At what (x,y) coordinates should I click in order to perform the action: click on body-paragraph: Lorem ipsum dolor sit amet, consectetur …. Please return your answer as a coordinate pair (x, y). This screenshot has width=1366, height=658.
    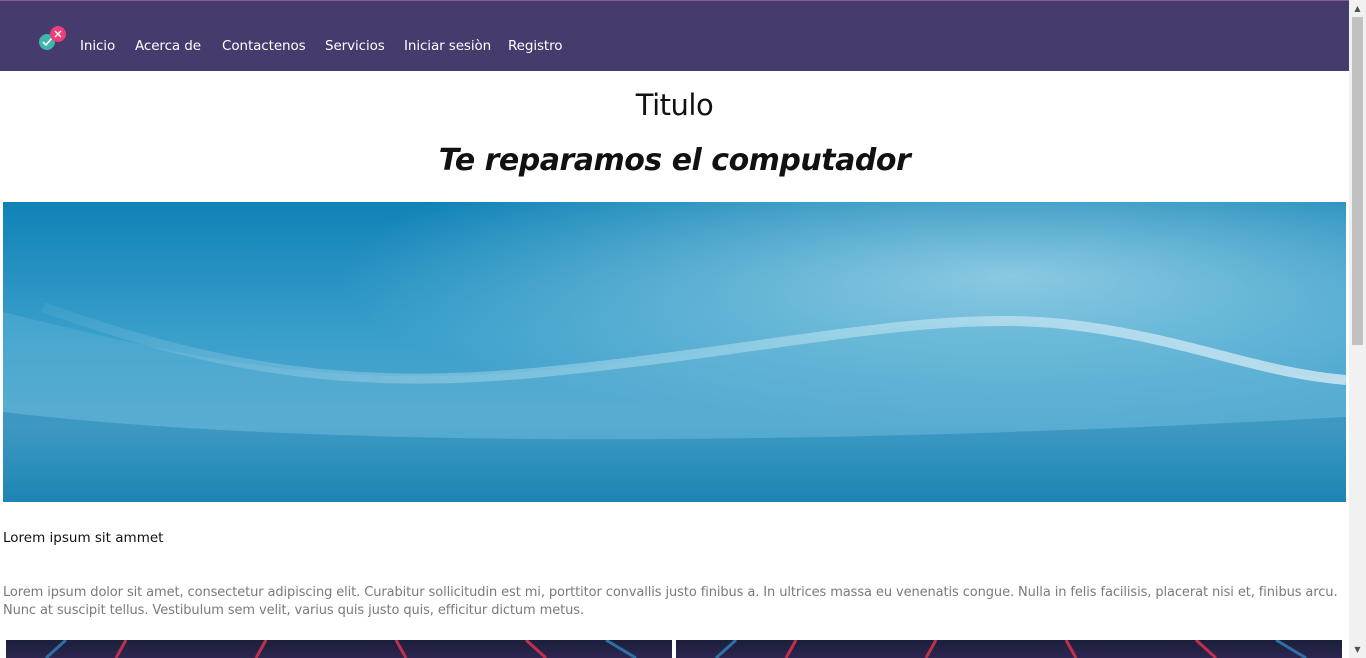
    Looking at the image, I should click on (670, 601).